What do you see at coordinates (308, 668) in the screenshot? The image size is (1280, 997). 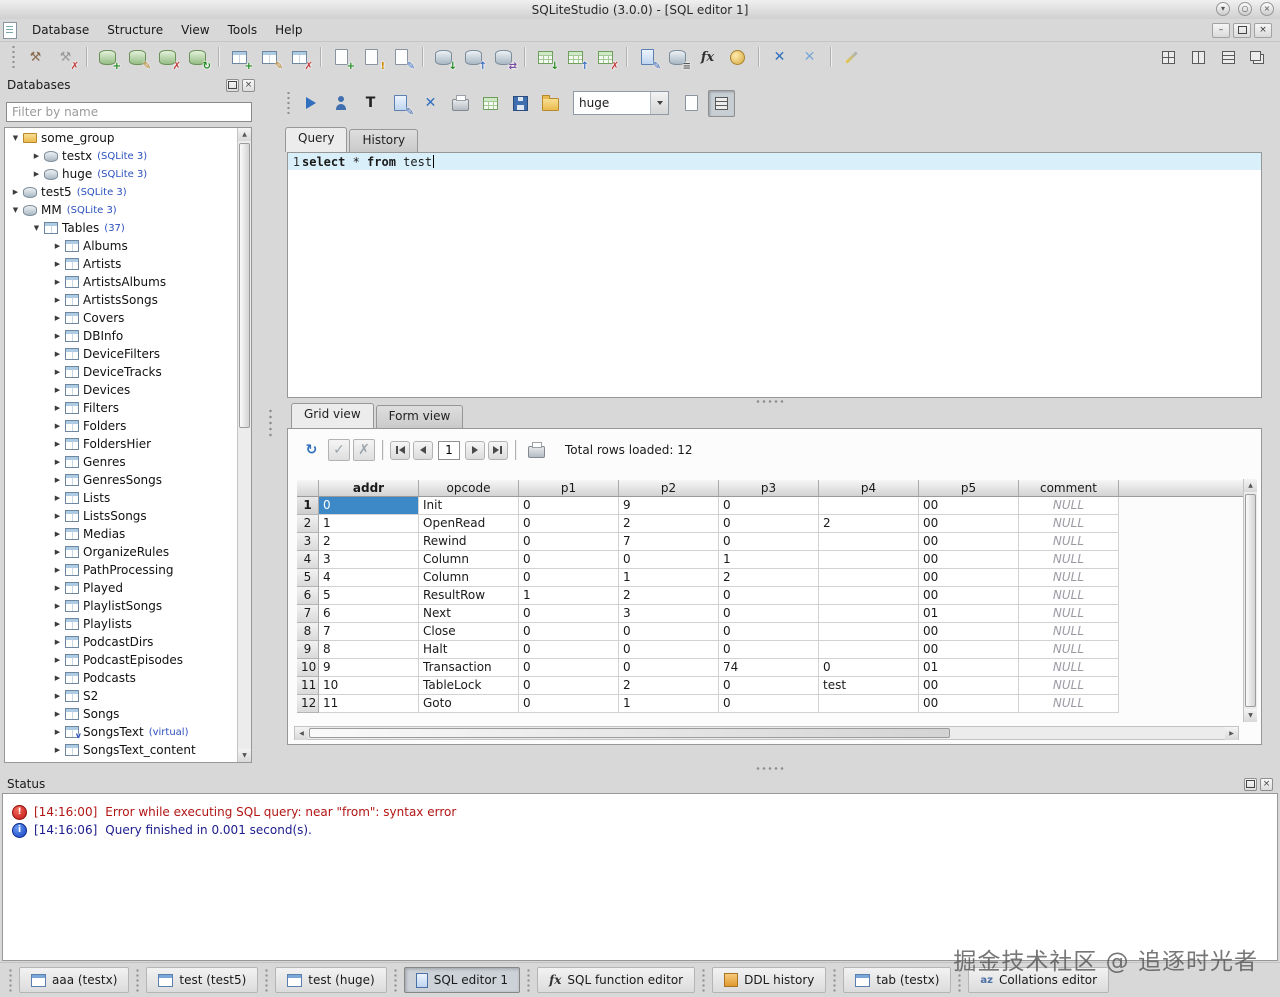 I see `row-number: 10` at bounding box center [308, 668].